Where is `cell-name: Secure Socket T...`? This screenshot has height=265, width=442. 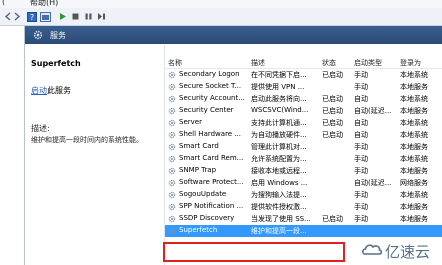
cell-name: Secure Socket T... is located at coordinates (210, 86).